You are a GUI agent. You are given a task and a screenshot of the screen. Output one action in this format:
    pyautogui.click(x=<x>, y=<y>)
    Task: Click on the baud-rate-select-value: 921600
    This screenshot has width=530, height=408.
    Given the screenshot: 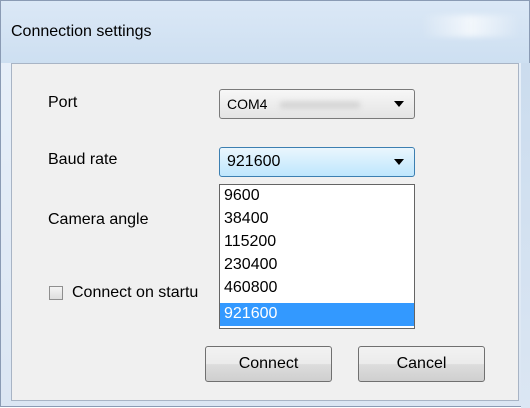 What is the action you would take?
    pyautogui.click(x=254, y=161)
    